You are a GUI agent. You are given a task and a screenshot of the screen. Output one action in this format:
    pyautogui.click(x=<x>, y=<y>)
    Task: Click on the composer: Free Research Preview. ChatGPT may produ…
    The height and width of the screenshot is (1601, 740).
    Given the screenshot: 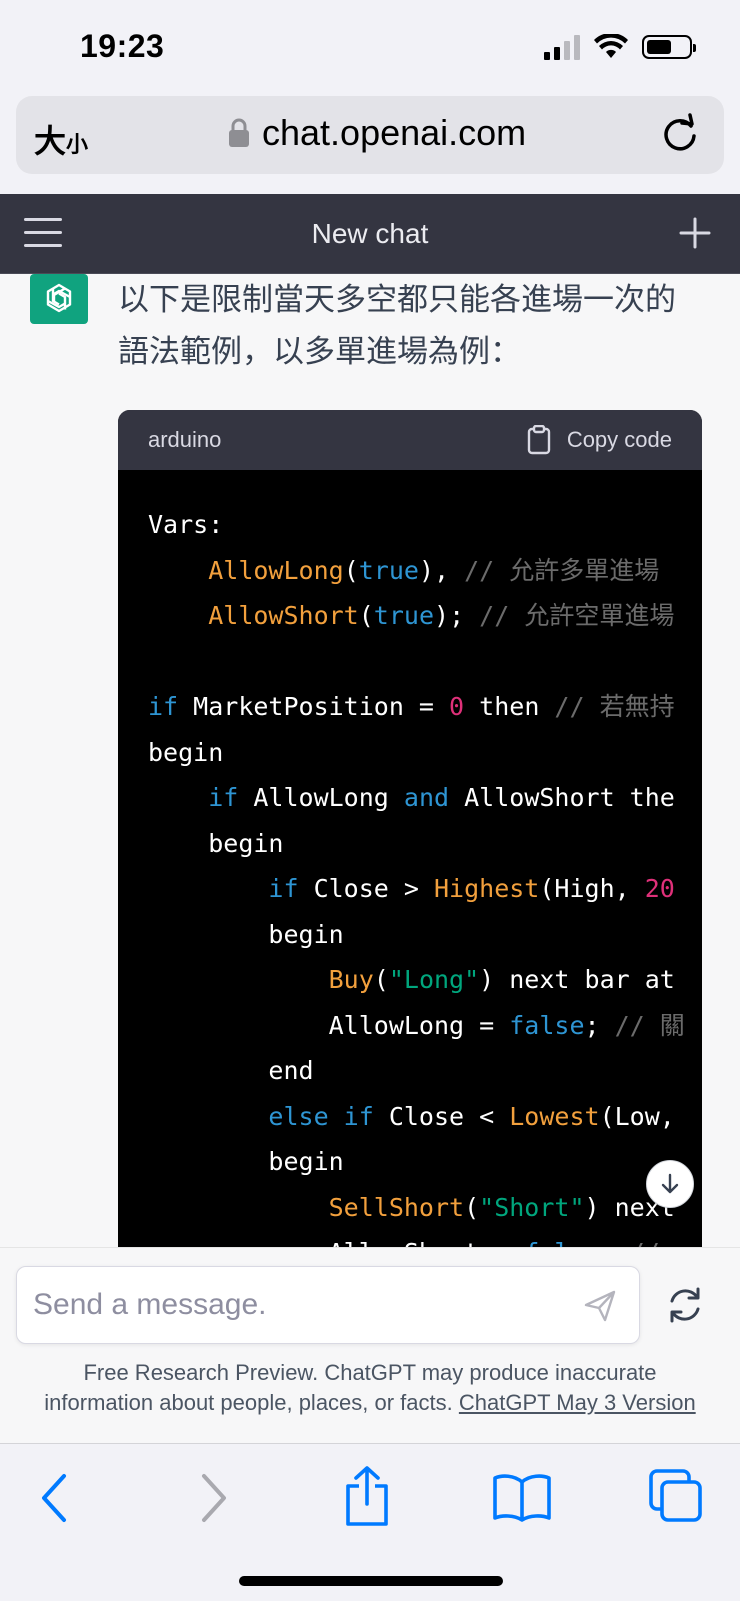 What is the action you would take?
    pyautogui.click(x=370, y=1345)
    